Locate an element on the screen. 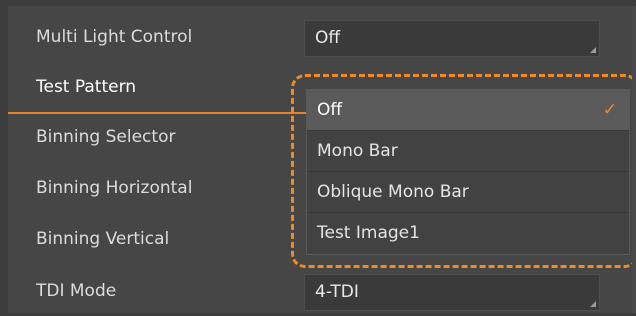 Image resolution: width=636 pixels, height=316 pixels. dropdown-option-test-image1: Test Image1 is located at coordinates (468, 233).